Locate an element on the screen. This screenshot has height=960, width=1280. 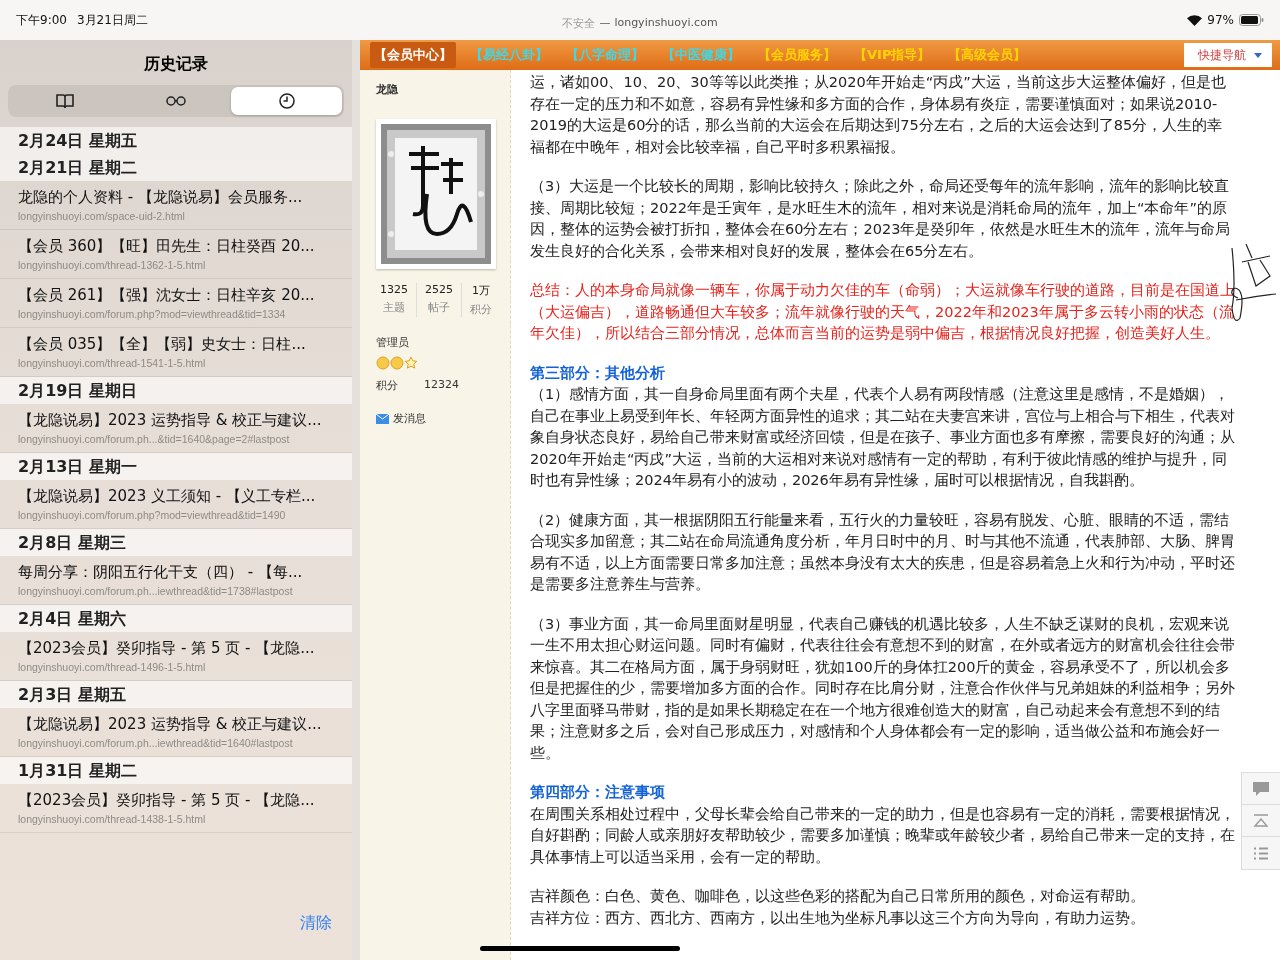
post-paragraph: 在周围关系相处过程中，父母长辈会给自己带来的一定的助力，但是也容易有一定的消耗，需要根据情况，自好斟酌；同龄人或亲朋好友帮助较少，需要多加谨慎；晚辈或年龄较少者，易给自己带来一定的支持，在具体事情上可以适当采用，会有一定的帮助。 is located at coordinates (883, 835).